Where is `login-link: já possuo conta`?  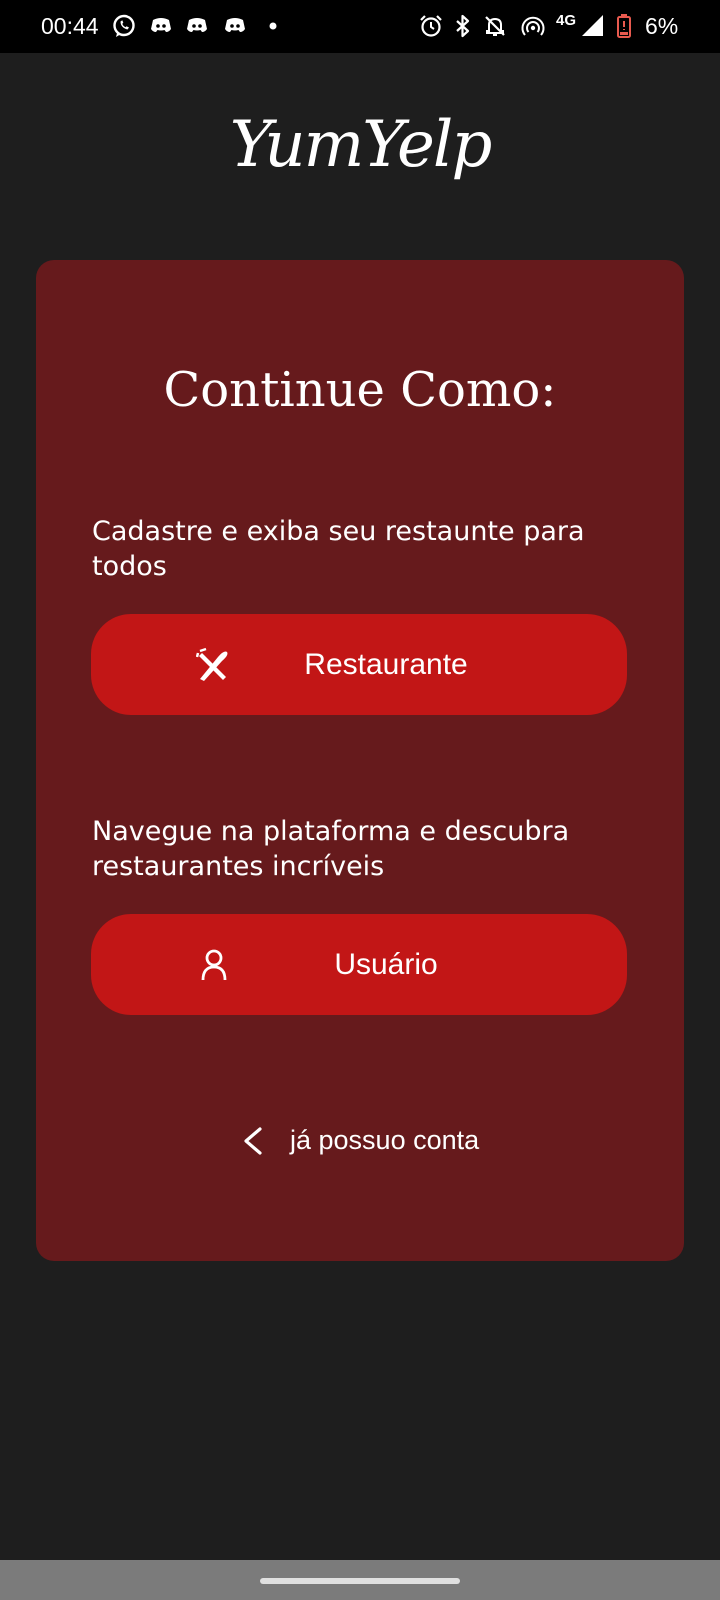
login-link: já possuo conta is located at coordinates (365, 1140).